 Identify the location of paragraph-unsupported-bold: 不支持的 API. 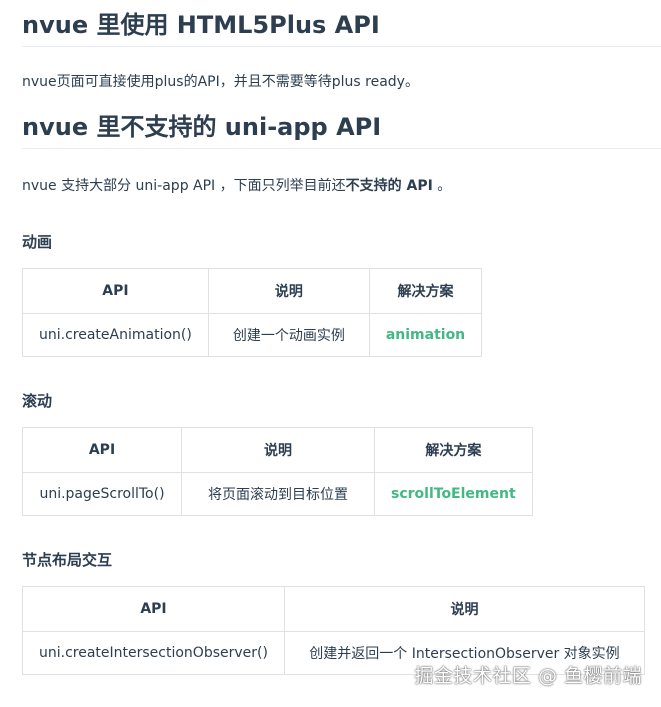
(389, 186).